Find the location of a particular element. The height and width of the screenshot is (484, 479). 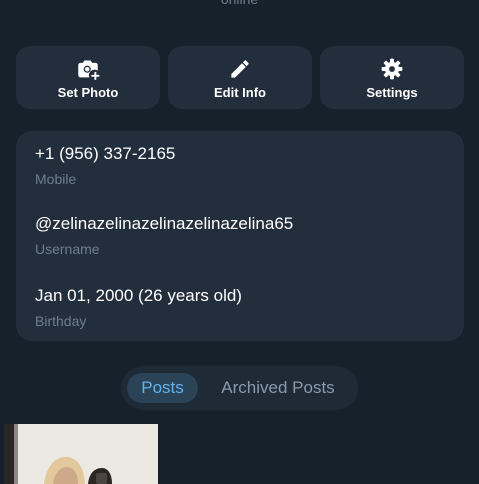

phone-label: Mobile is located at coordinates (56, 179).